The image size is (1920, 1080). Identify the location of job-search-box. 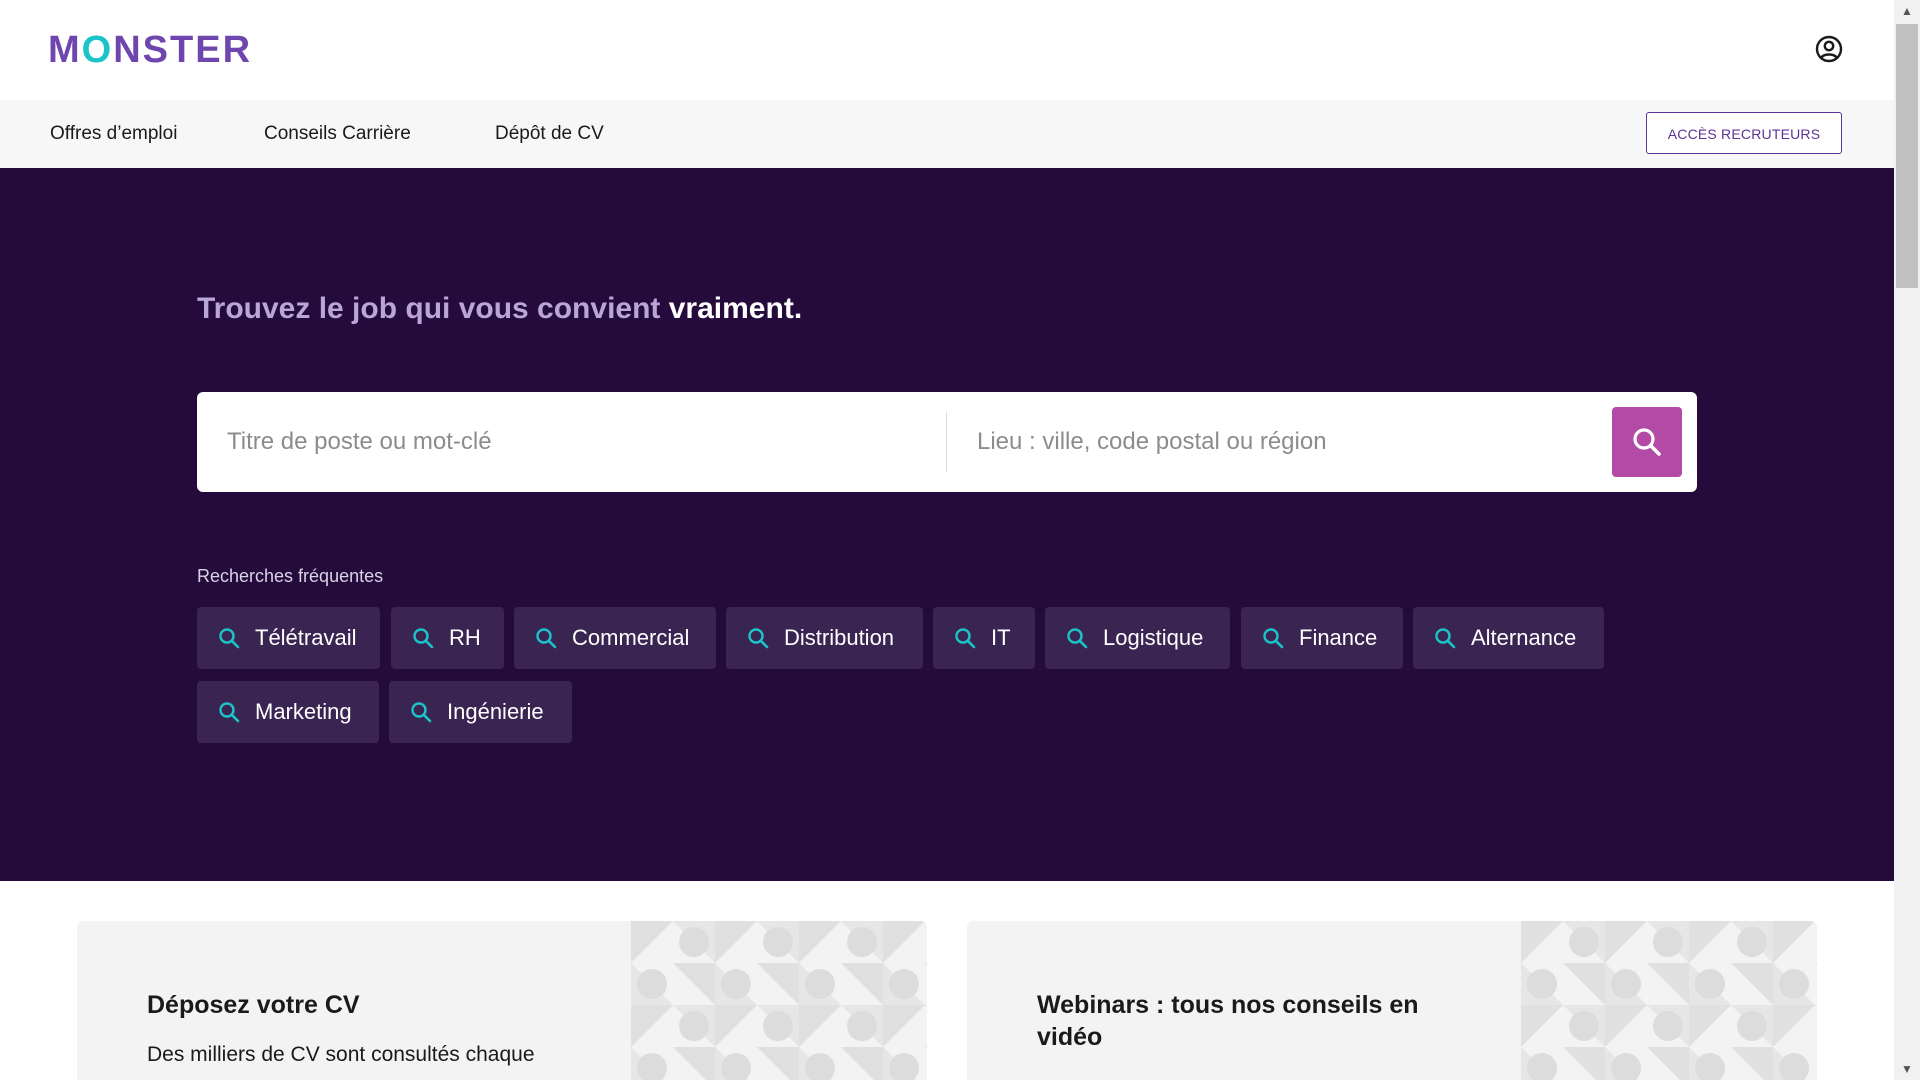
(947, 442).